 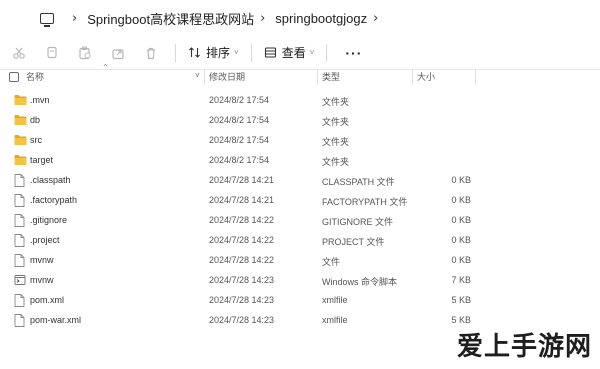 What do you see at coordinates (300, 300) in the screenshot?
I see `file-row: pom.xml 2024/7/28 14:23 xmlfile 5 KB` at bounding box center [300, 300].